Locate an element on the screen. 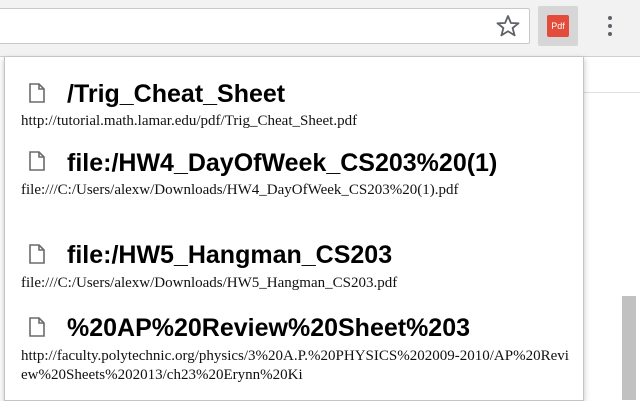 This screenshot has height=401, width=640. vertical-dots-icon is located at coordinates (610, 26).